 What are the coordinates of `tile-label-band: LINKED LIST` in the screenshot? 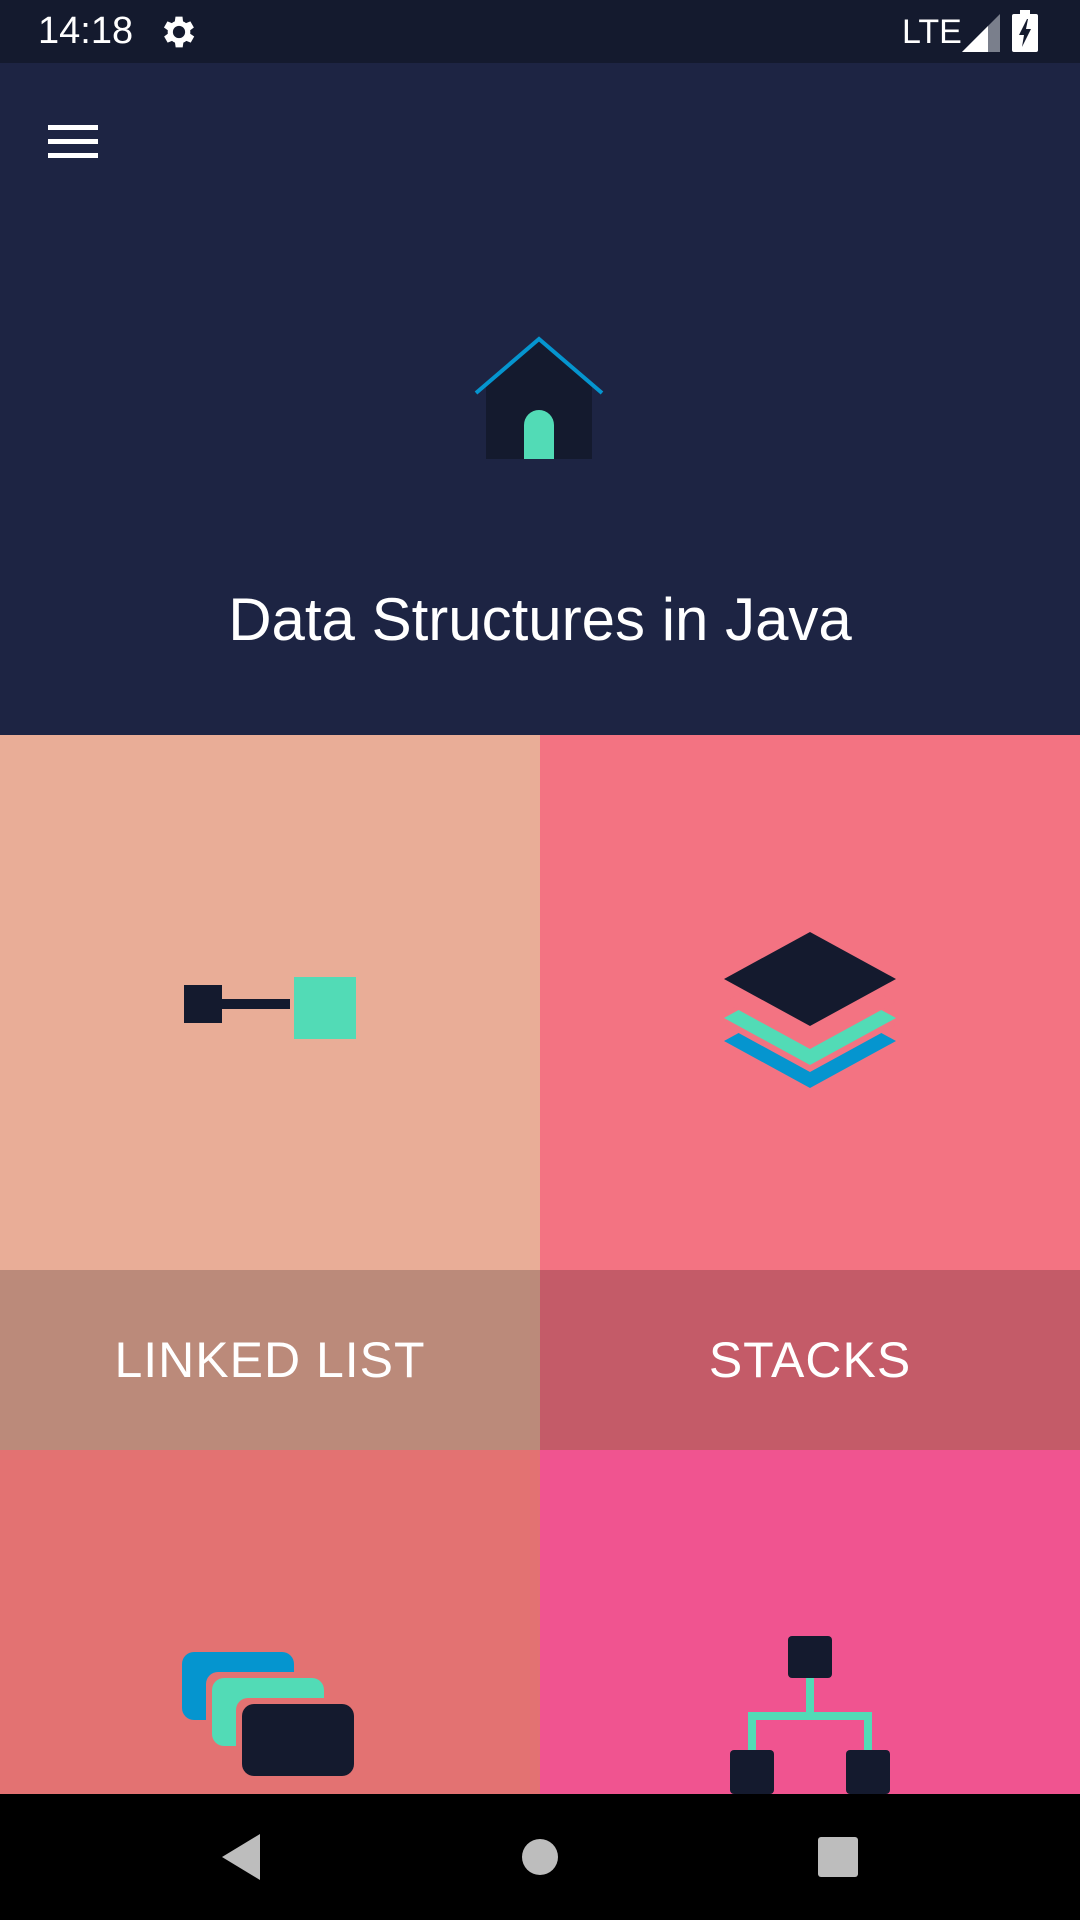 It's located at (270, 1360).